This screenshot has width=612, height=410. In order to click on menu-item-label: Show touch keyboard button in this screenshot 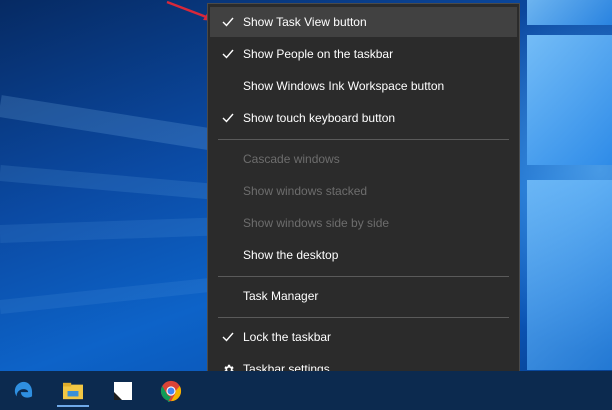, I will do `click(319, 118)`.